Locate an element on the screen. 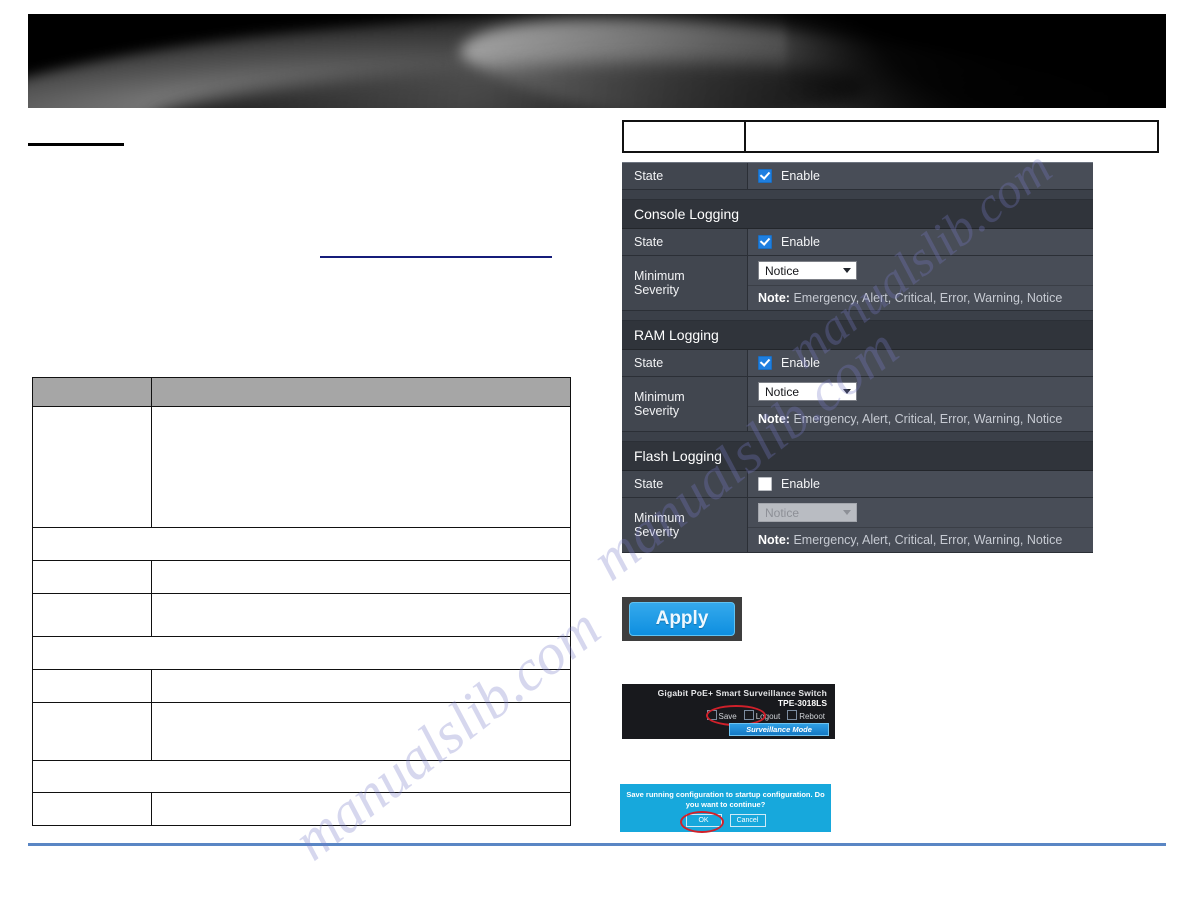  logout-action: Logout is located at coordinates (762, 715).